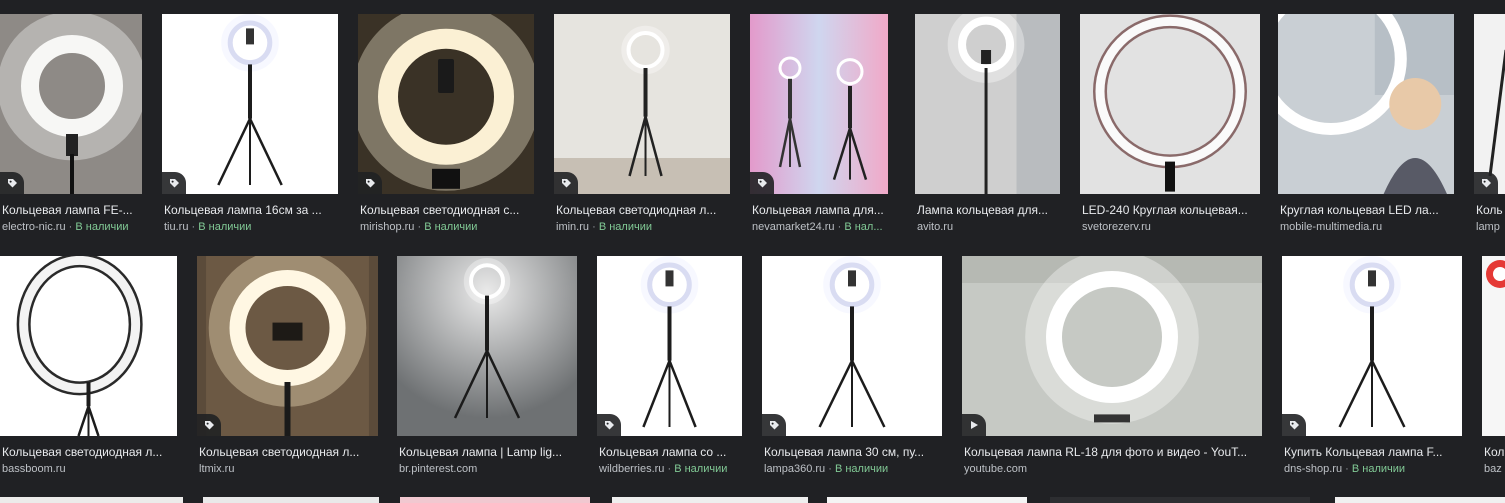 The height and width of the screenshot is (503, 1505). What do you see at coordinates (1313, 469) in the screenshot?
I see `source-domain: dns-shop.ru` at bounding box center [1313, 469].